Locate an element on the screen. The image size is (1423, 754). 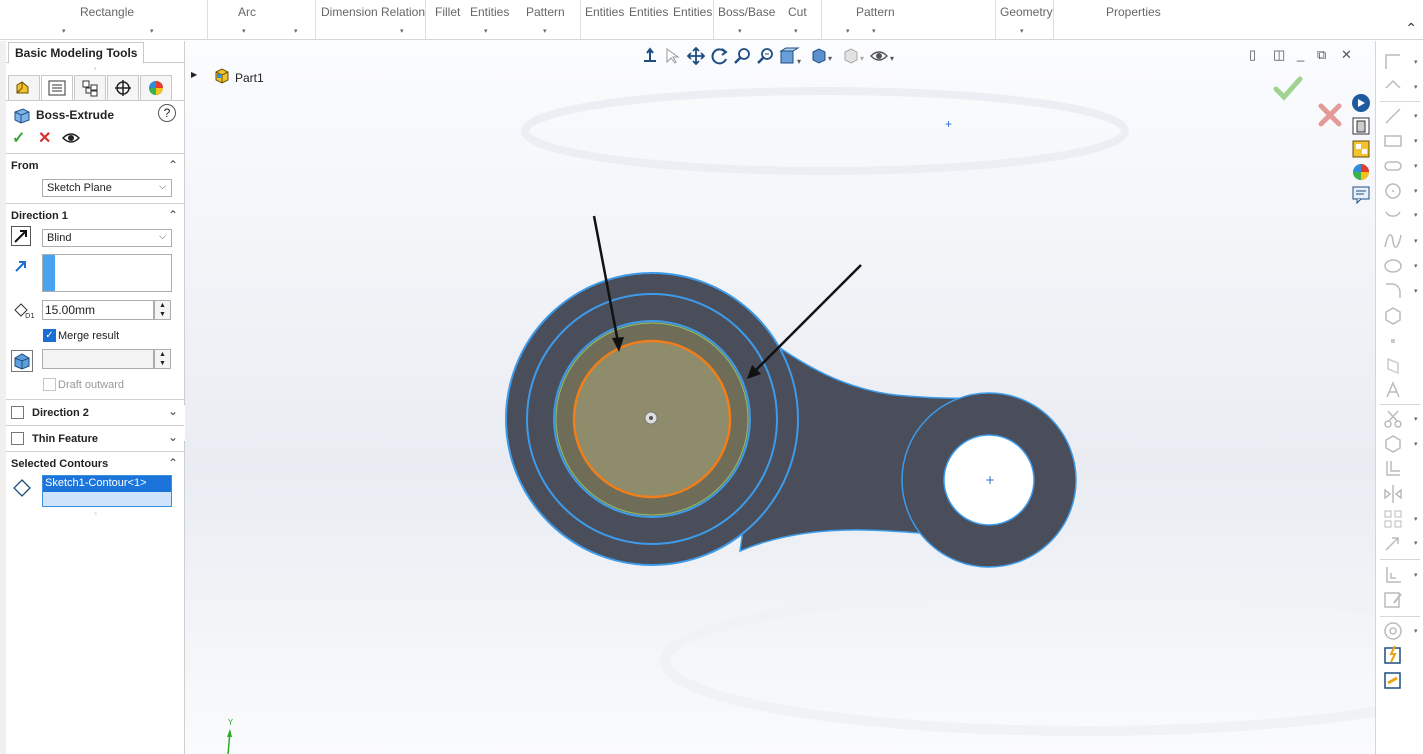
plane-icon is located at coordinates (1393, 366).